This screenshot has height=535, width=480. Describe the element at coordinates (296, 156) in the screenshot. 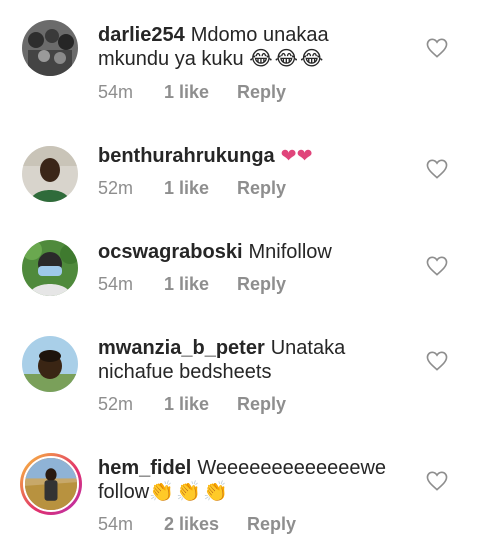

I see `heart-emoji: ❤❤` at that location.